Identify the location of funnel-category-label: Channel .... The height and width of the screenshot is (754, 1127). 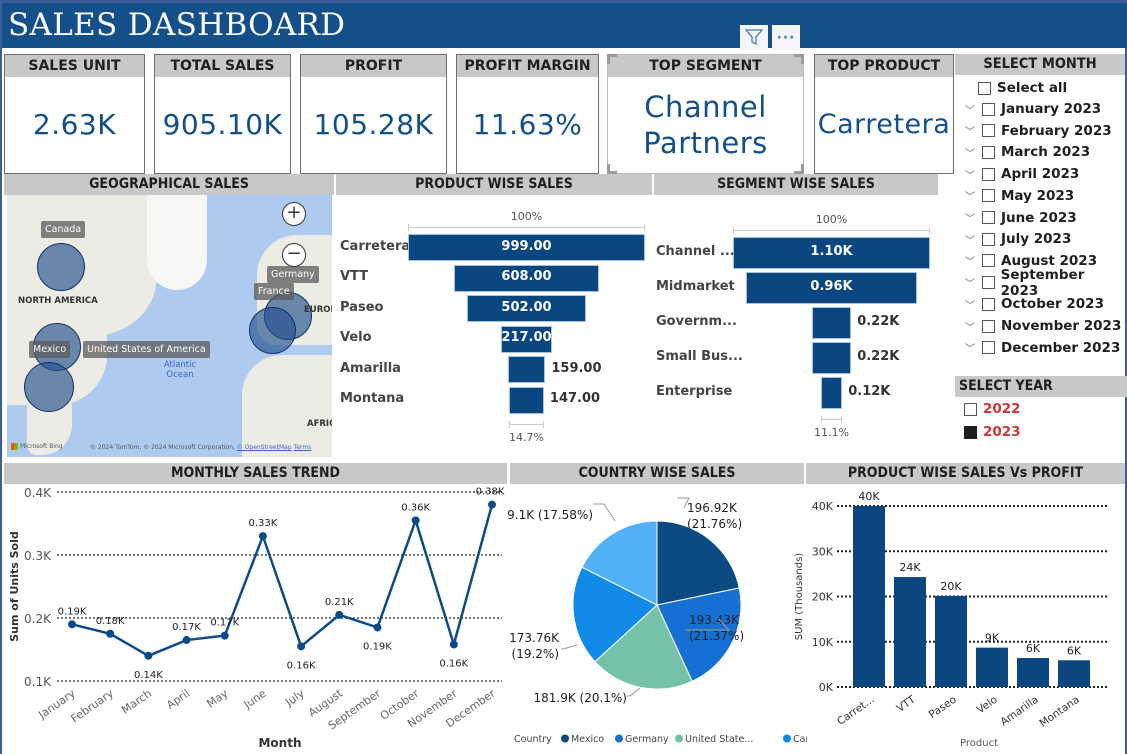
(695, 251).